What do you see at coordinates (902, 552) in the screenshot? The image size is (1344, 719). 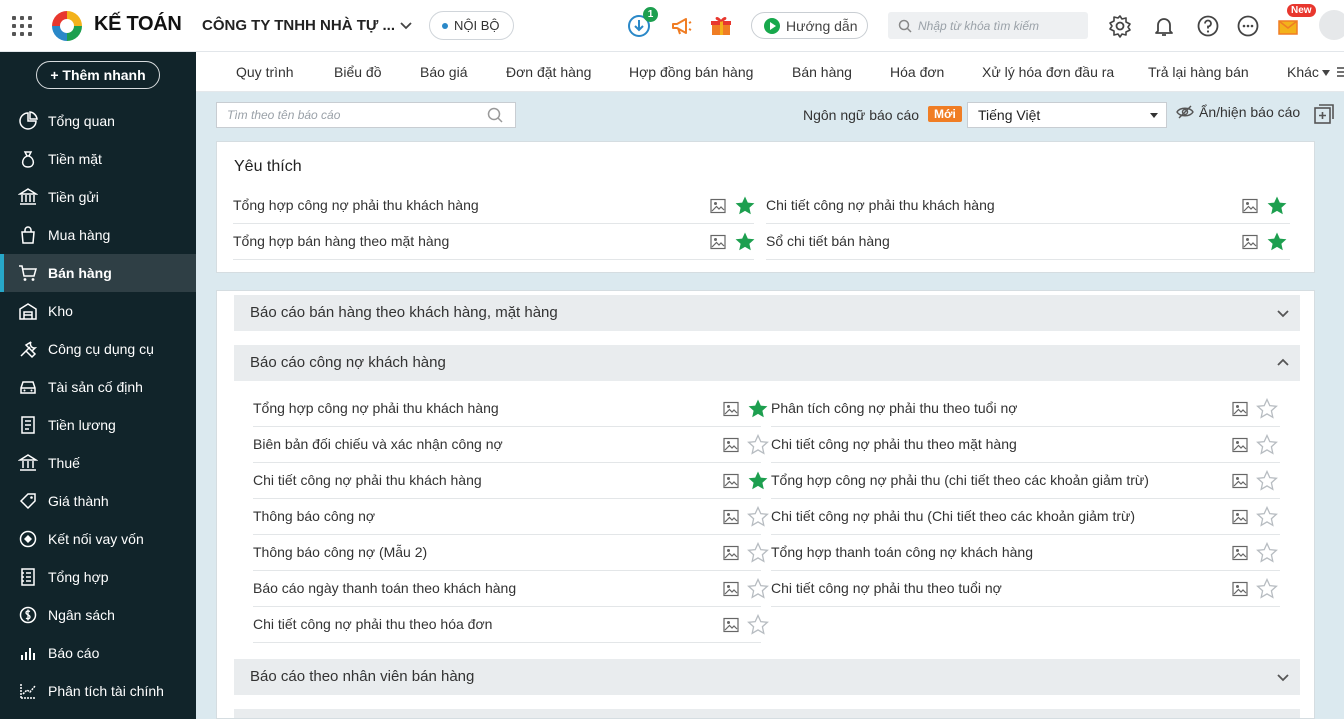 I see `report-name: Tổng hợp thanh toán công nợ khách hàng` at bounding box center [902, 552].